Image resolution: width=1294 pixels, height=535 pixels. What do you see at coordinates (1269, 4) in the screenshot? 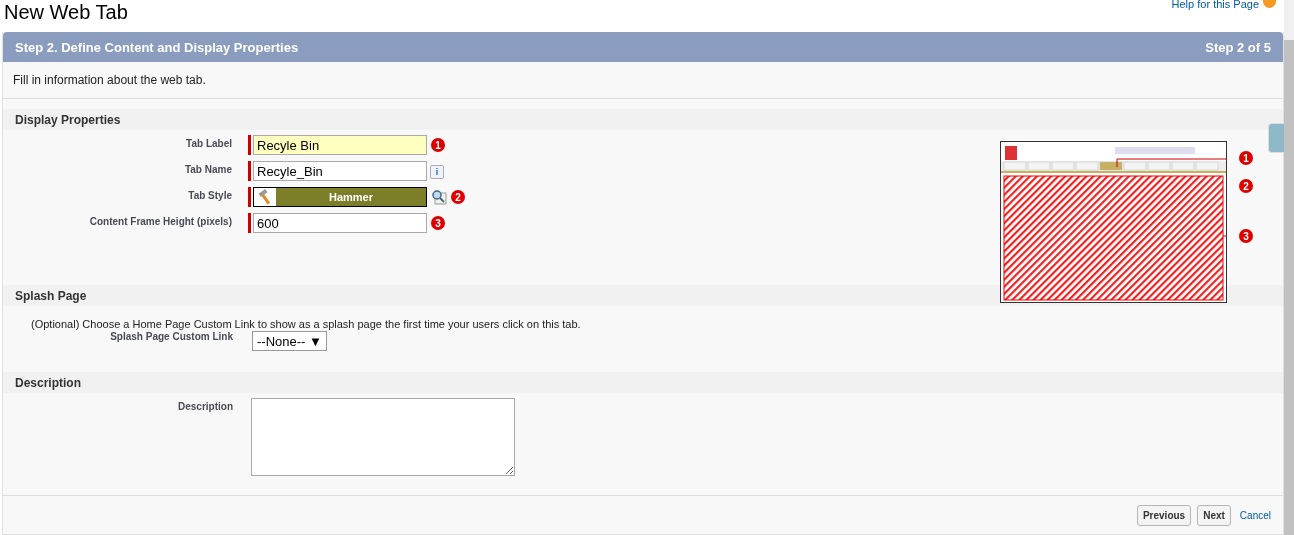
I see `help-icon` at bounding box center [1269, 4].